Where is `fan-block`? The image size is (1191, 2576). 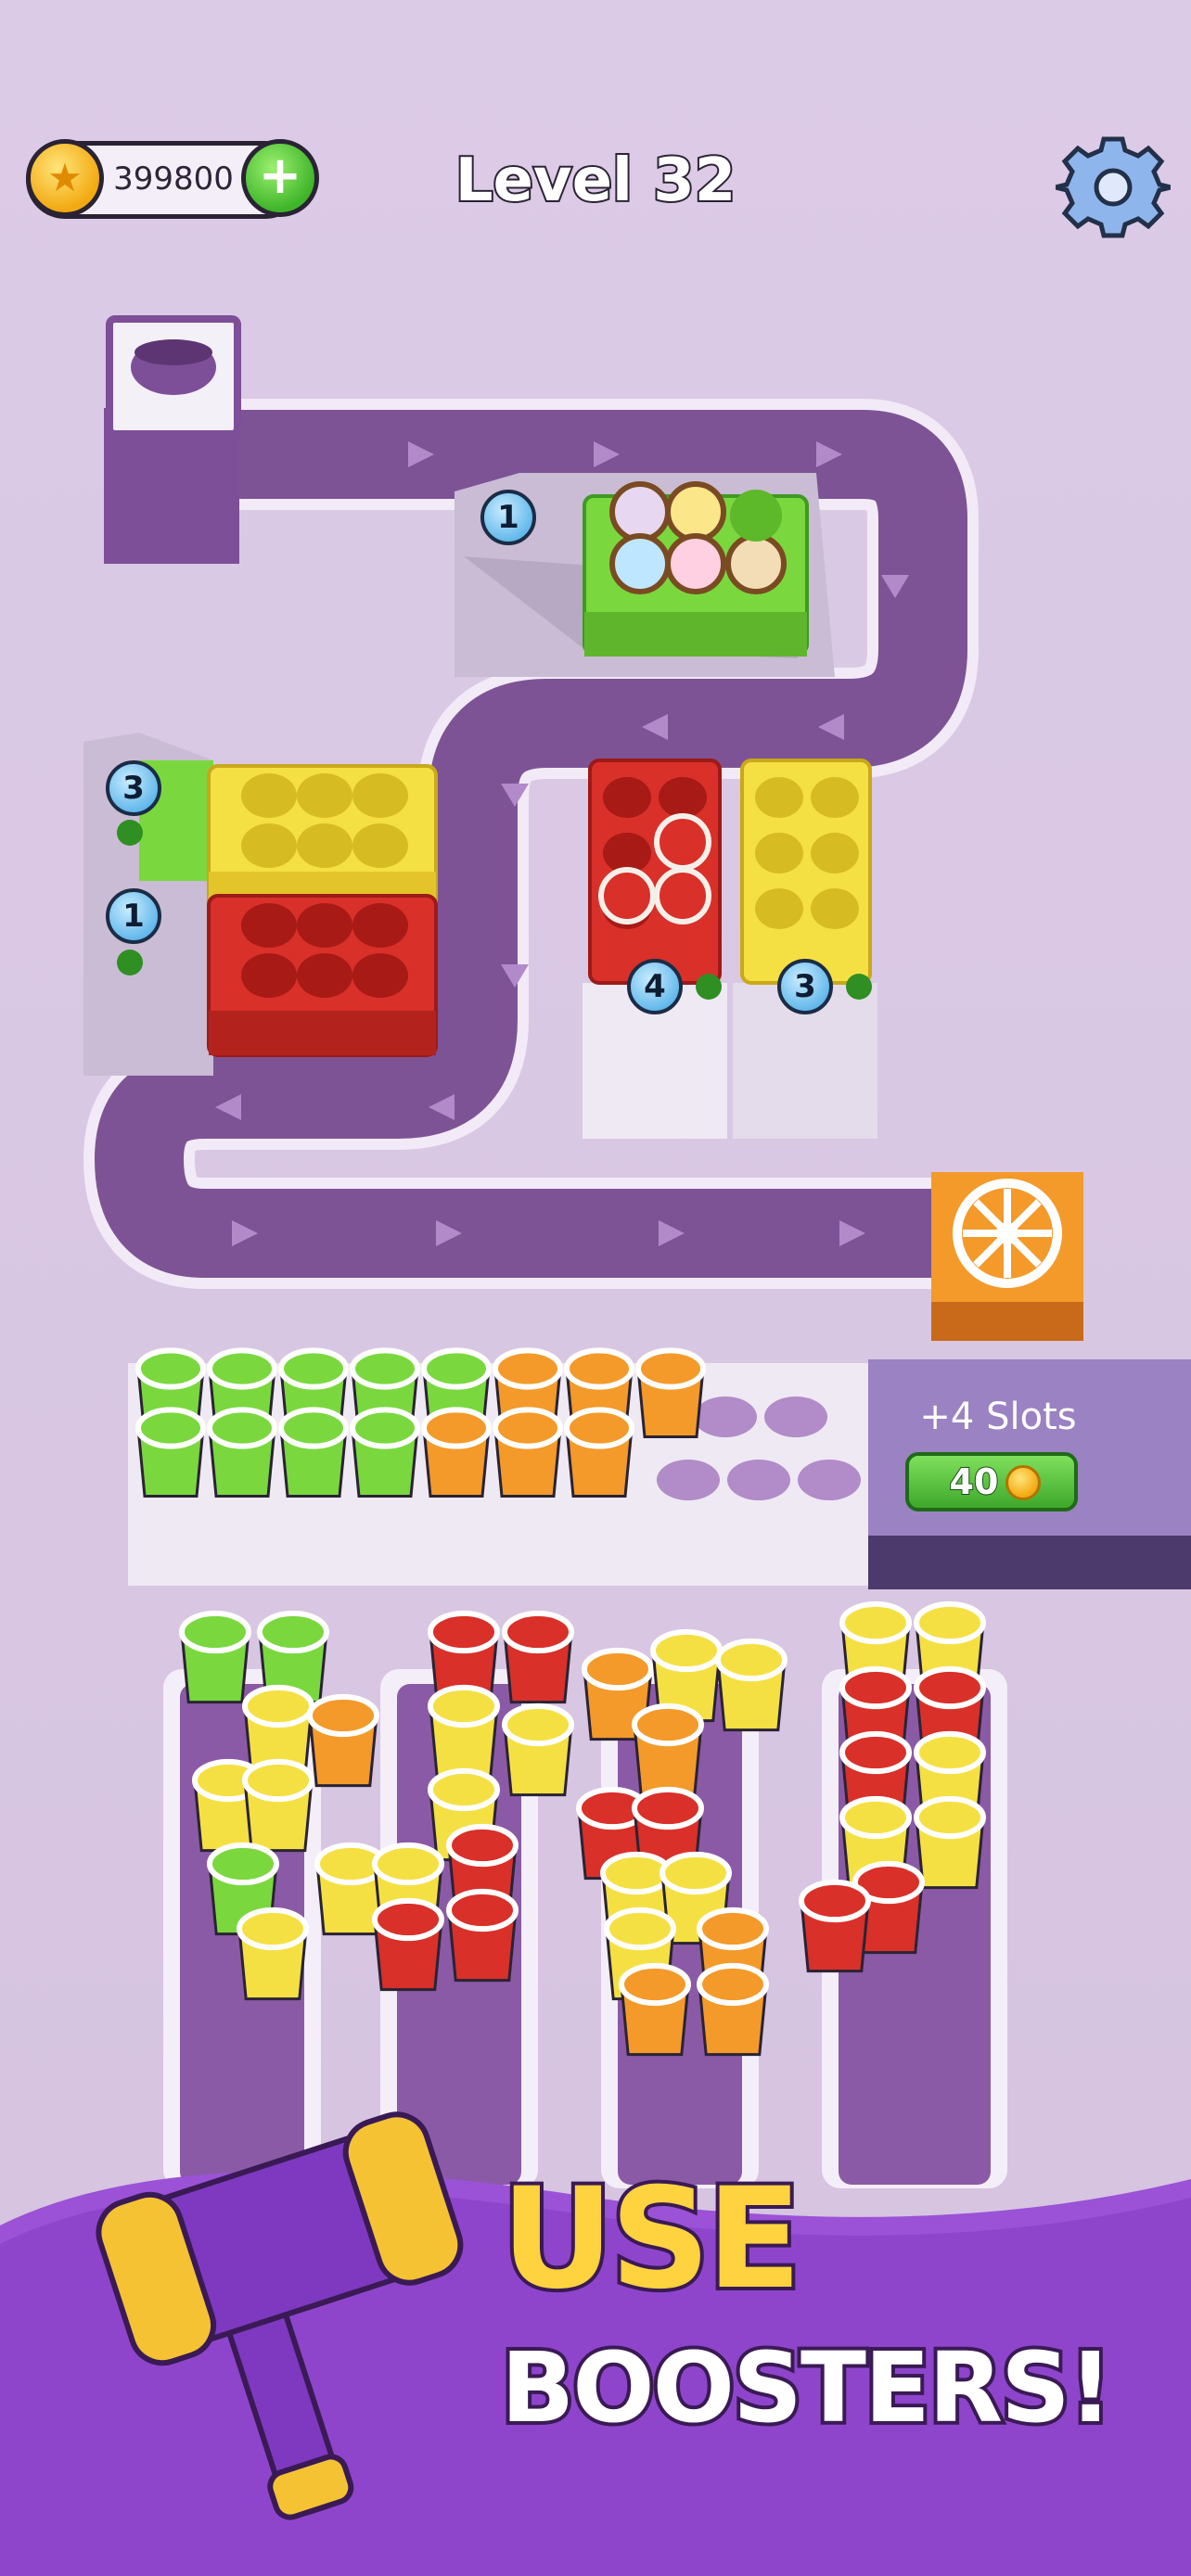 fan-block is located at coordinates (1007, 1257).